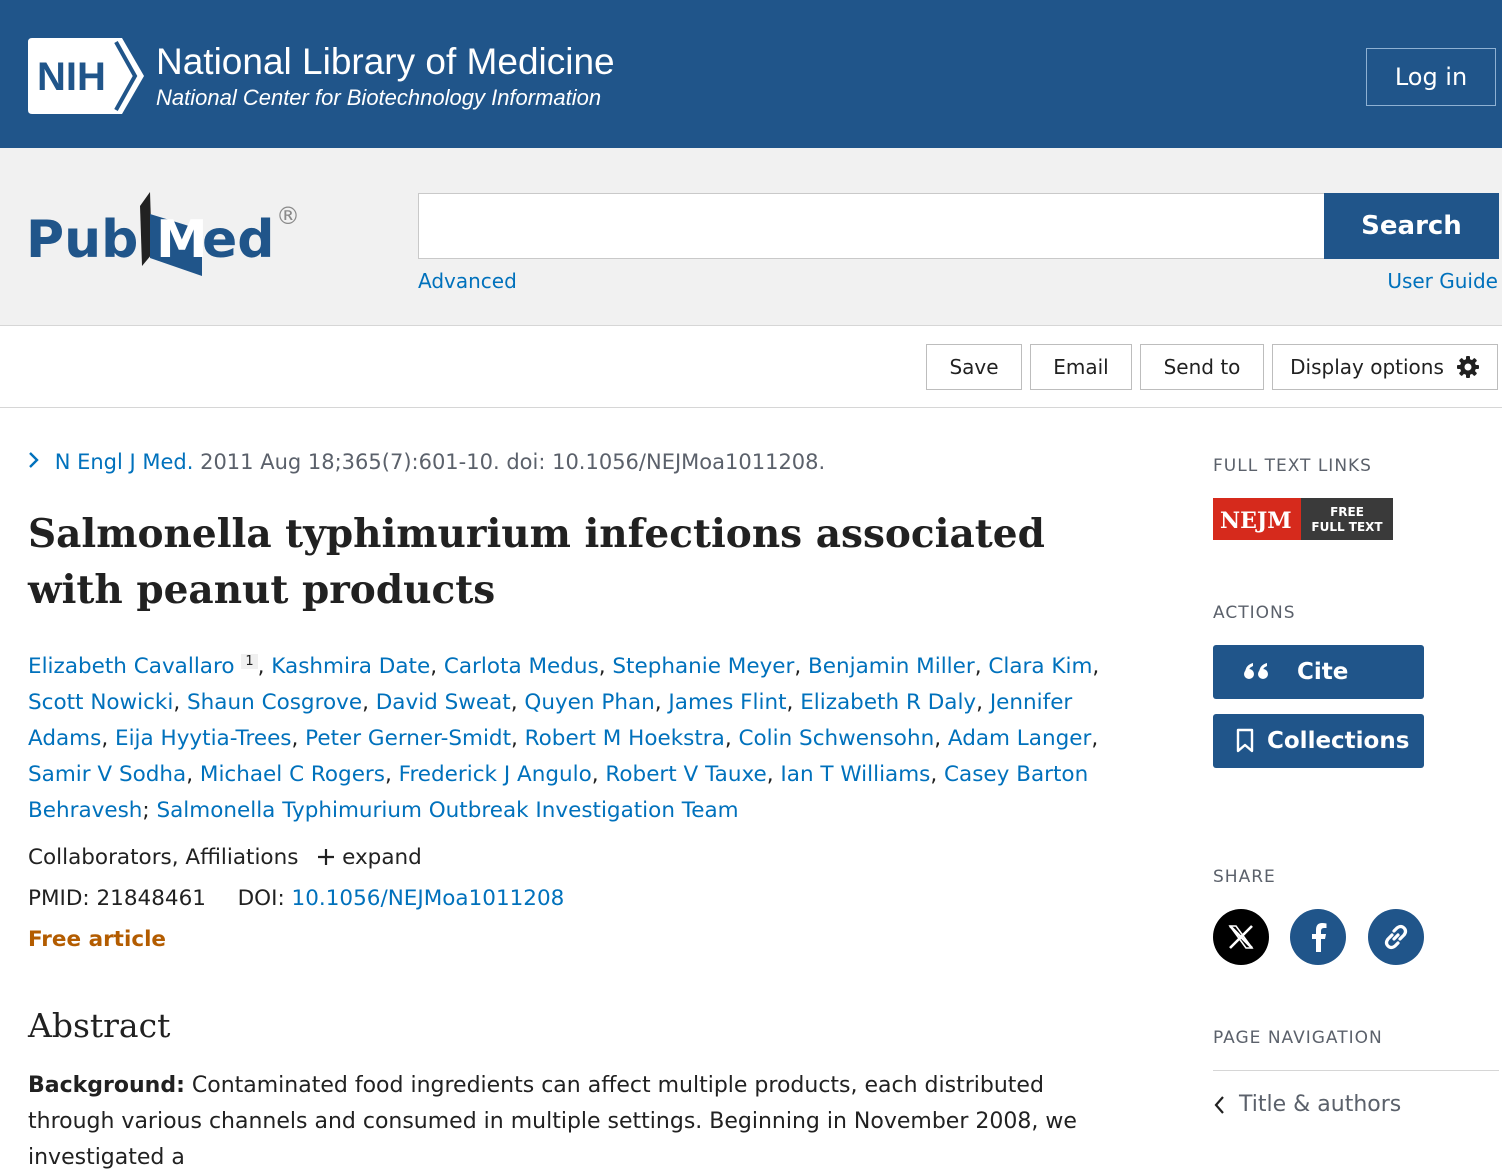 Image resolution: width=1502 pixels, height=1176 pixels. What do you see at coordinates (326, 857) in the screenshot?
I see `plus-icon` at bounding box center [326, 857].